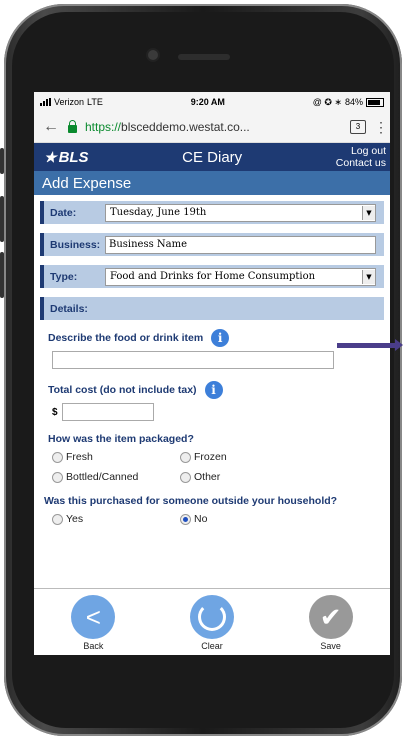 The width and height of the screenshot is (411, 740). I want to click on status-icons: @ ✪ ∗, so click(327, 101).